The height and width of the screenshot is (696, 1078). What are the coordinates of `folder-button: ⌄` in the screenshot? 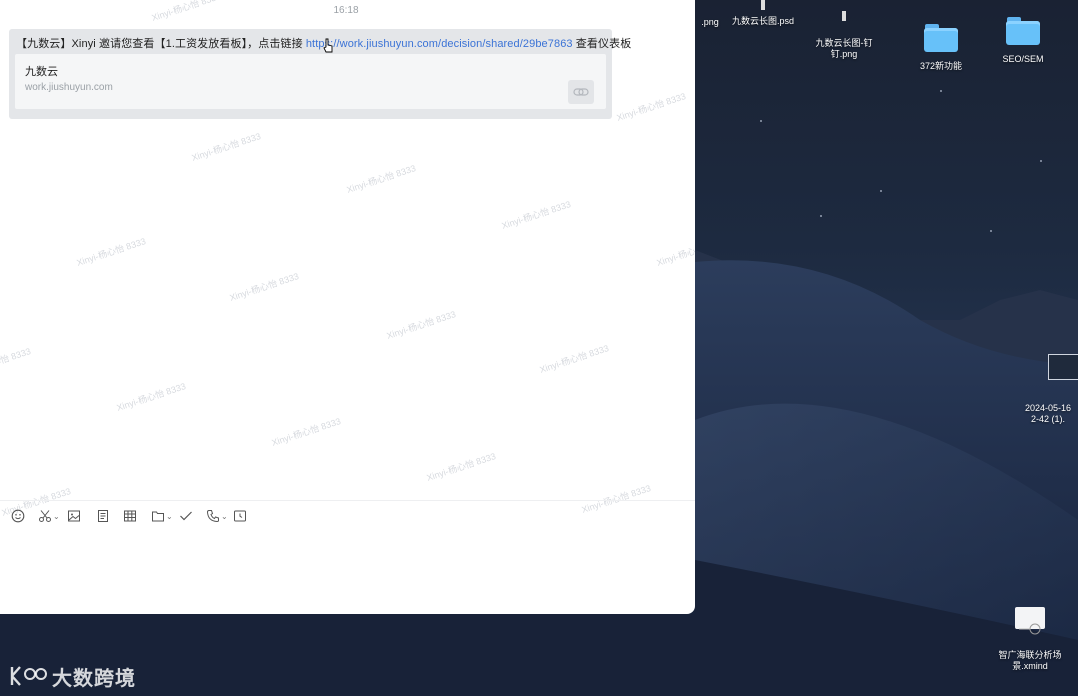 It's located at (162, 516).